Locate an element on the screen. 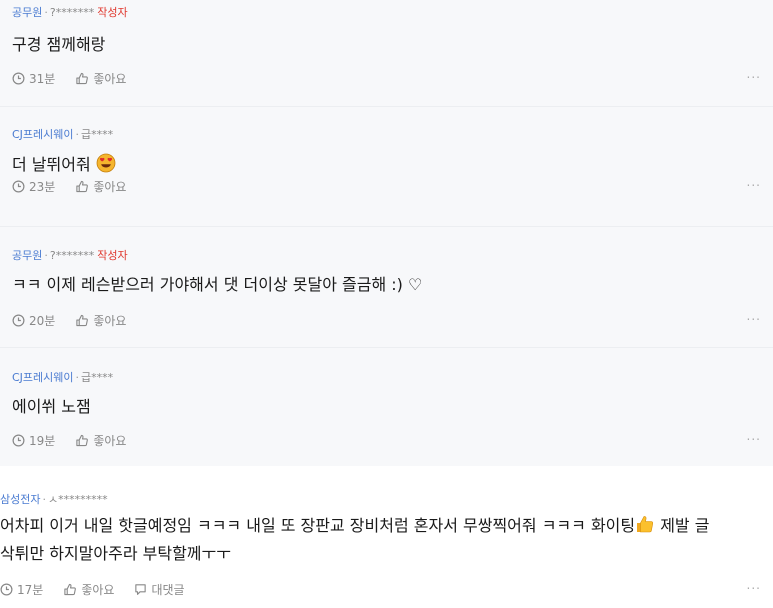  comment-actions: 20분 좋아요 is located at coordinates (79, 320).